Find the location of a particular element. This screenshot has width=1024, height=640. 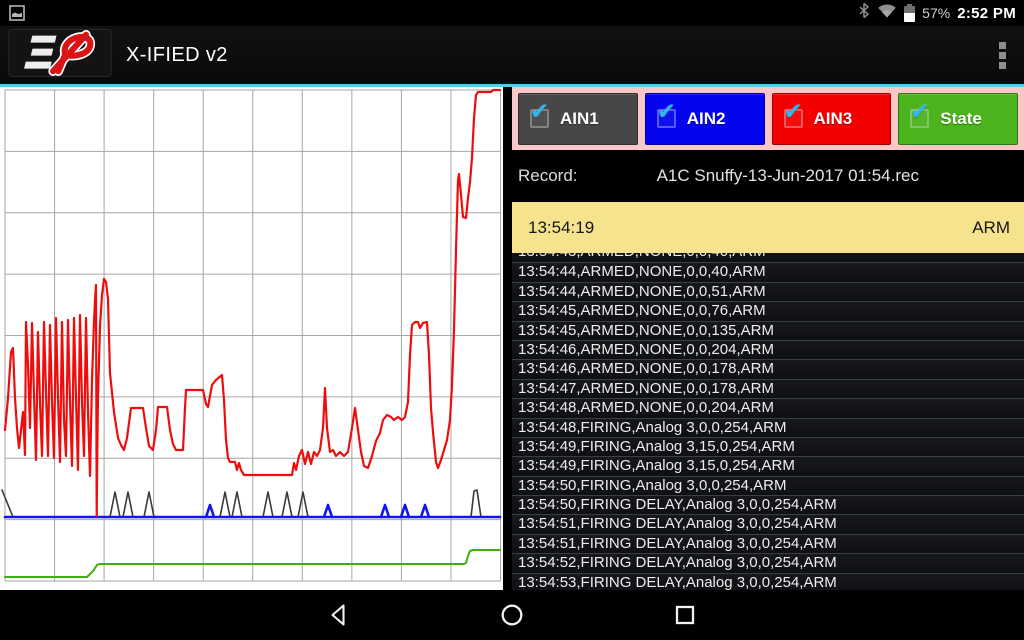

home-button is located at coordinates (512, 615).